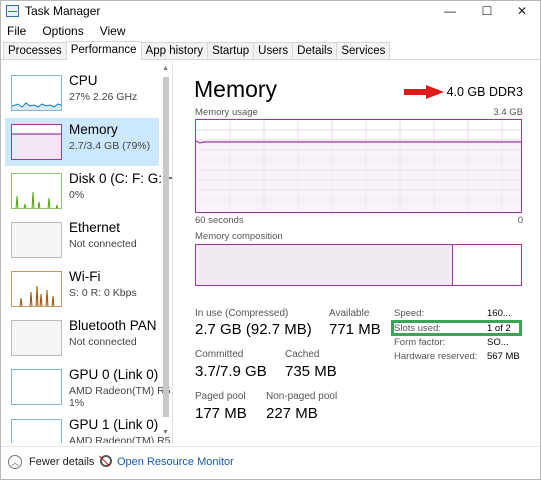 This screenshot has height=480, width=541. Describe the element at coordinates (62, 31) in the screenshot. I see `menu-options: Options` at that location.